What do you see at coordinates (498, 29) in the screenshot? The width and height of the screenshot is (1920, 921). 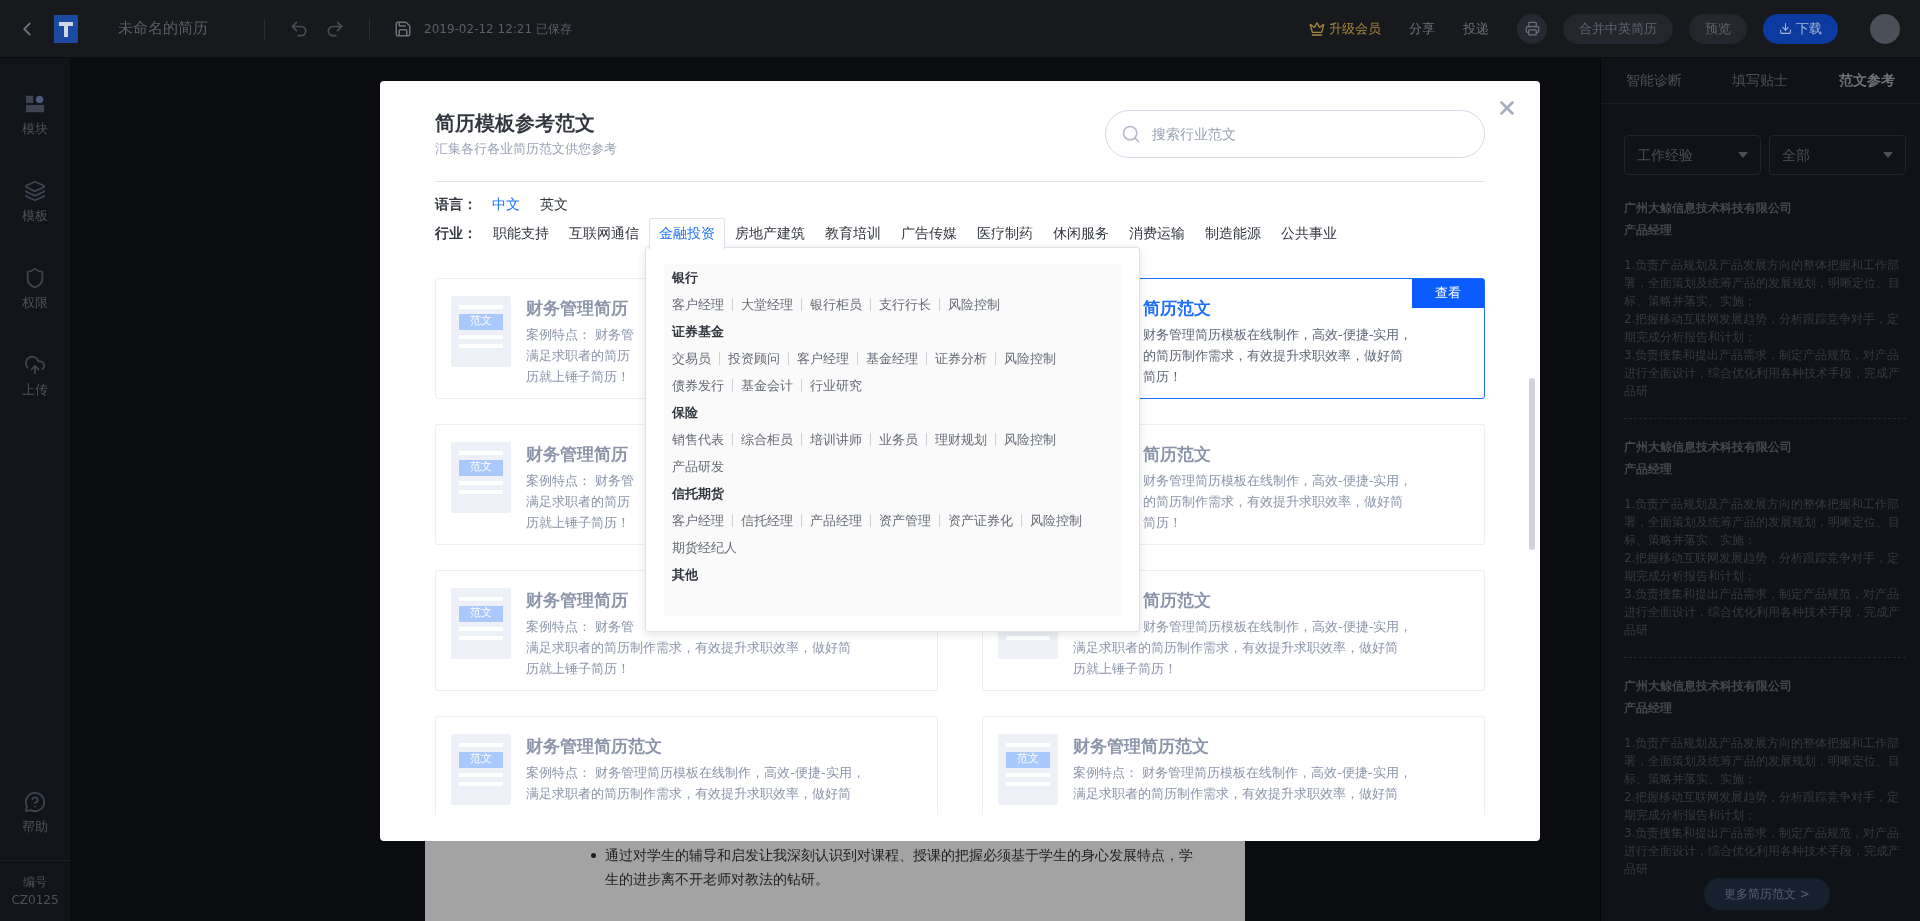 I see `save-status: 2019-02-12 12:21 已保存` at bounding box center [498, 29].